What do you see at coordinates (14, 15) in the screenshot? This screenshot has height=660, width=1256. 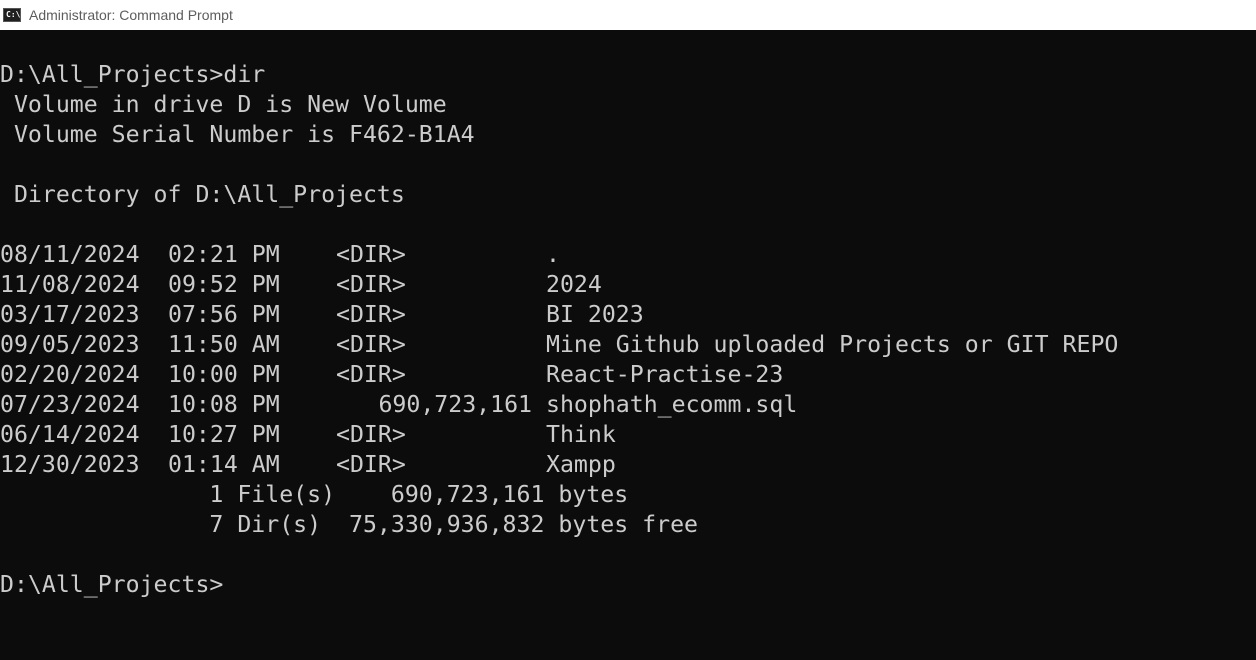 I see `command-prompt-icon: C:\.` at bounding box center [14, 15].